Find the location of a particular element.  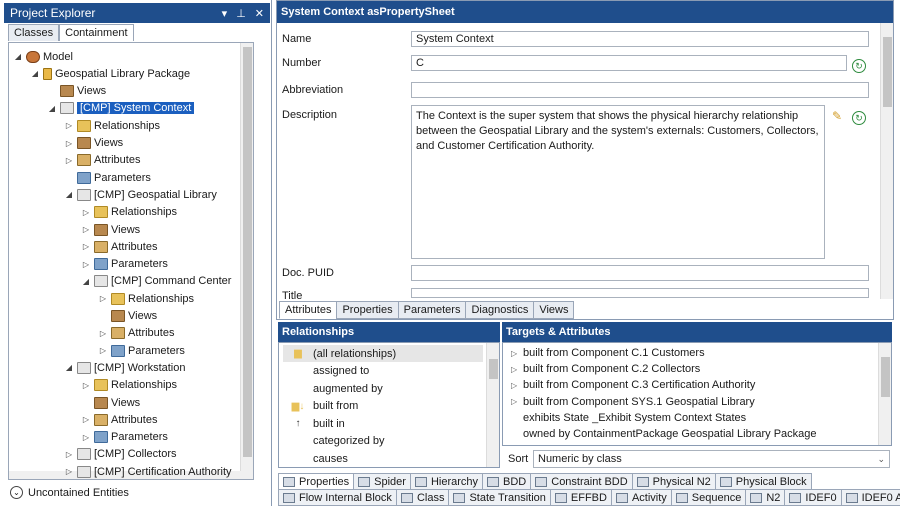

pin-icon: ⊥ is located at coordinates (241, 13).